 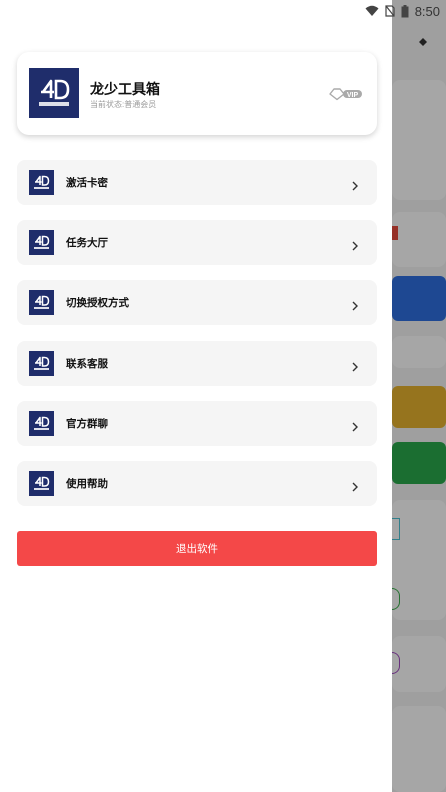 I want to click on wifi-icon, so click(x=372, y=11).